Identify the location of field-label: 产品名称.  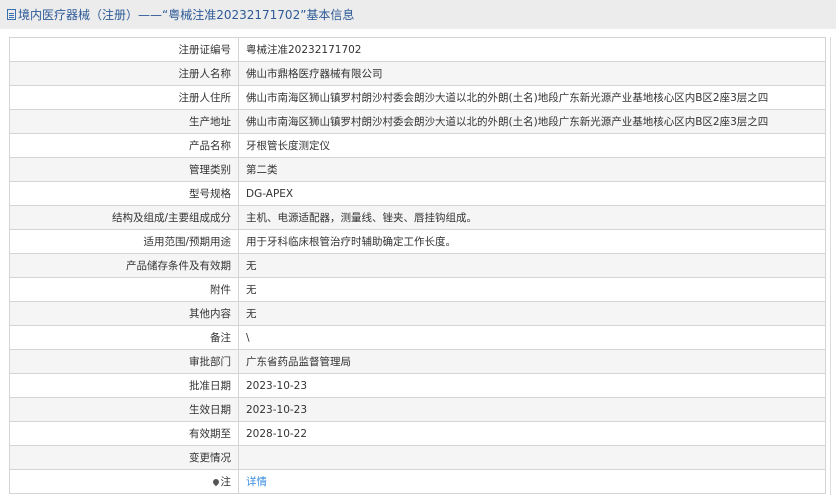
(124, 145).